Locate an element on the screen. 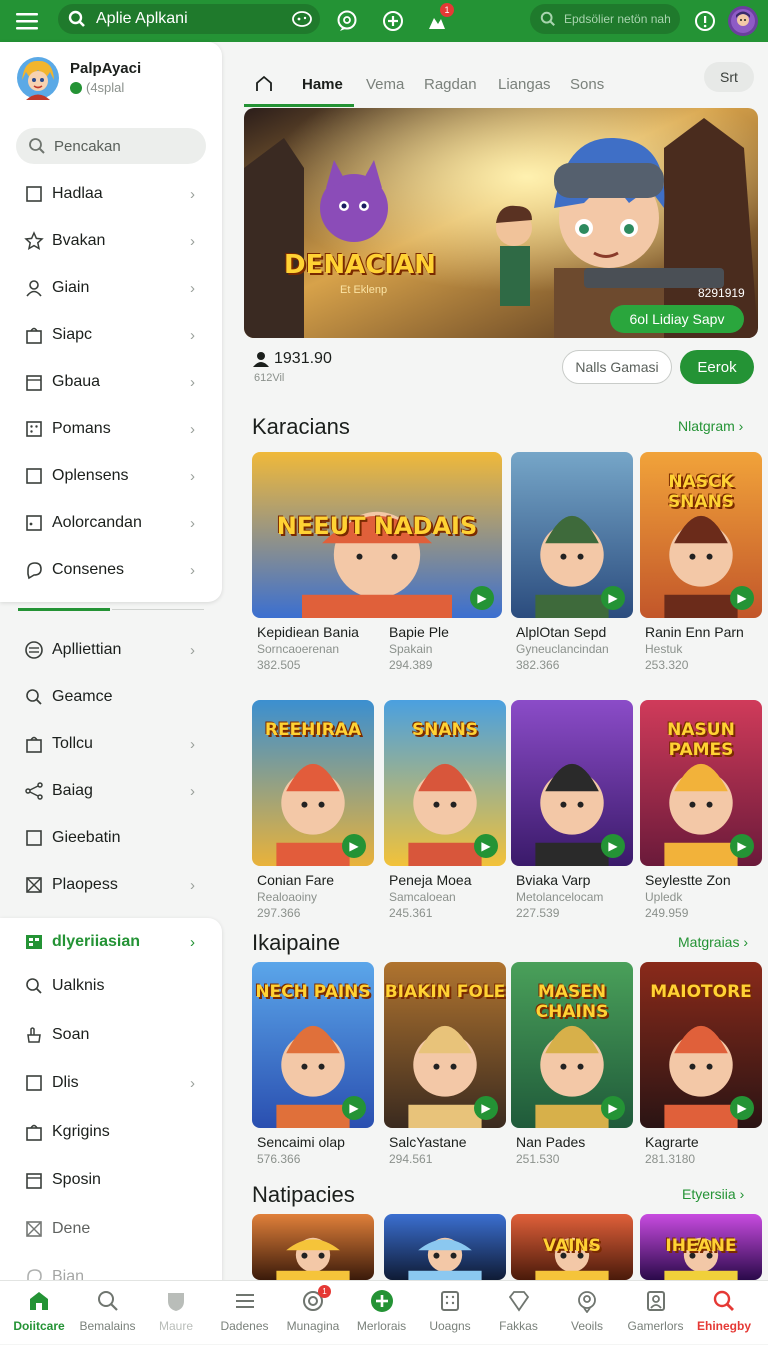 This screenshot has width=768, height=1345. sidebar-item: Aplliettian › is located at coordinates (111, 650).